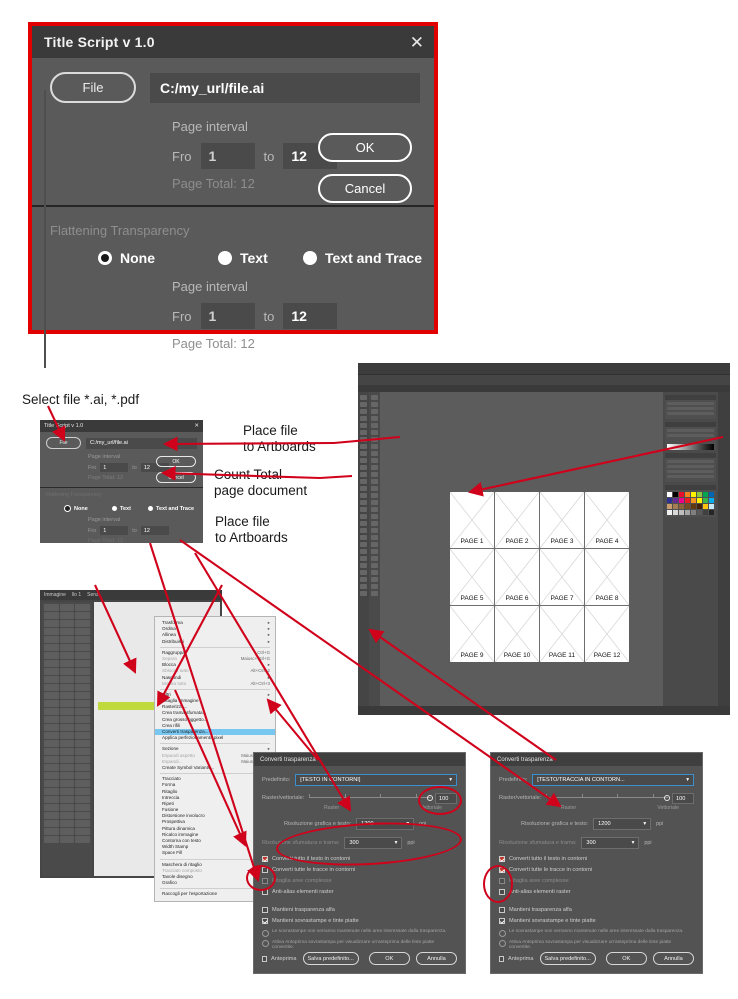  What do you see at coordinates (683, 798) in the screenshot?
I see `ct-right-balance-value: 100` at bounding box center [683, 798].